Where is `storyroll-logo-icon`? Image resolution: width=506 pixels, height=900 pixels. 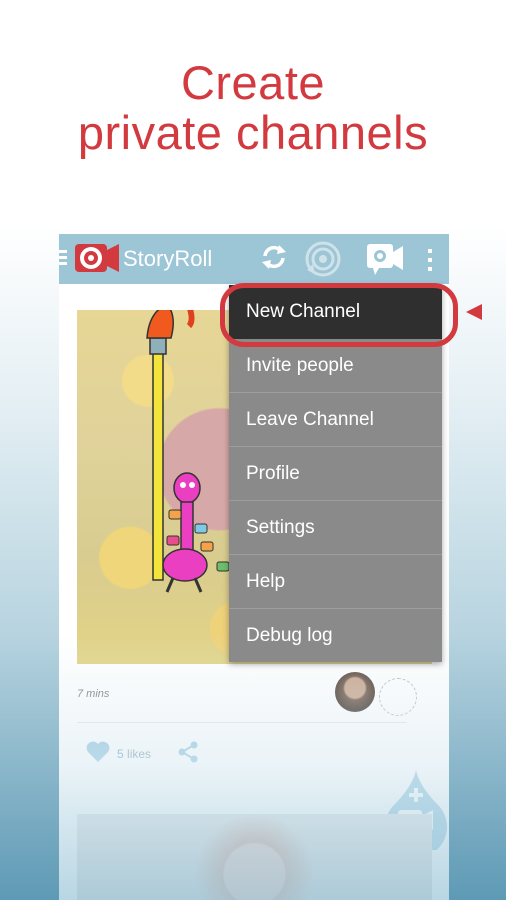
storyroll-logo-icon is located at coordinates (97, 258).